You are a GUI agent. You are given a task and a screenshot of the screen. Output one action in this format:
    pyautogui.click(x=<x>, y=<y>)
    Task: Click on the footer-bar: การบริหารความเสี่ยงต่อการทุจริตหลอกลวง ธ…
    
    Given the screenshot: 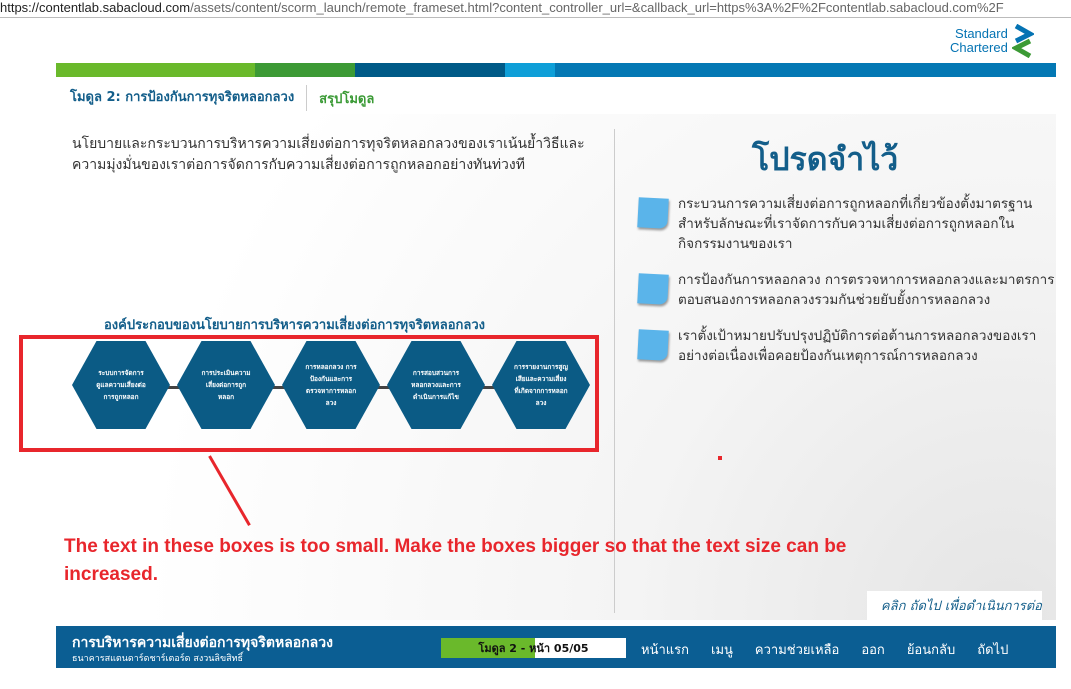 What is the action you would take?
    pyautogui.click(x=556, y=647)
    